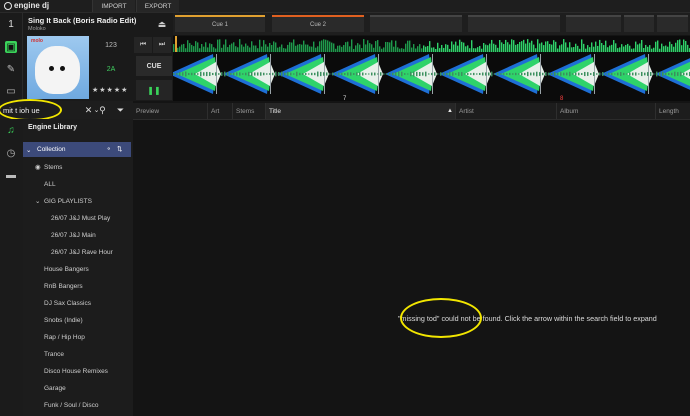 The height and width of the screenshot is (416, 690). I want to click on collection-label: Collection, so click(51, 149).